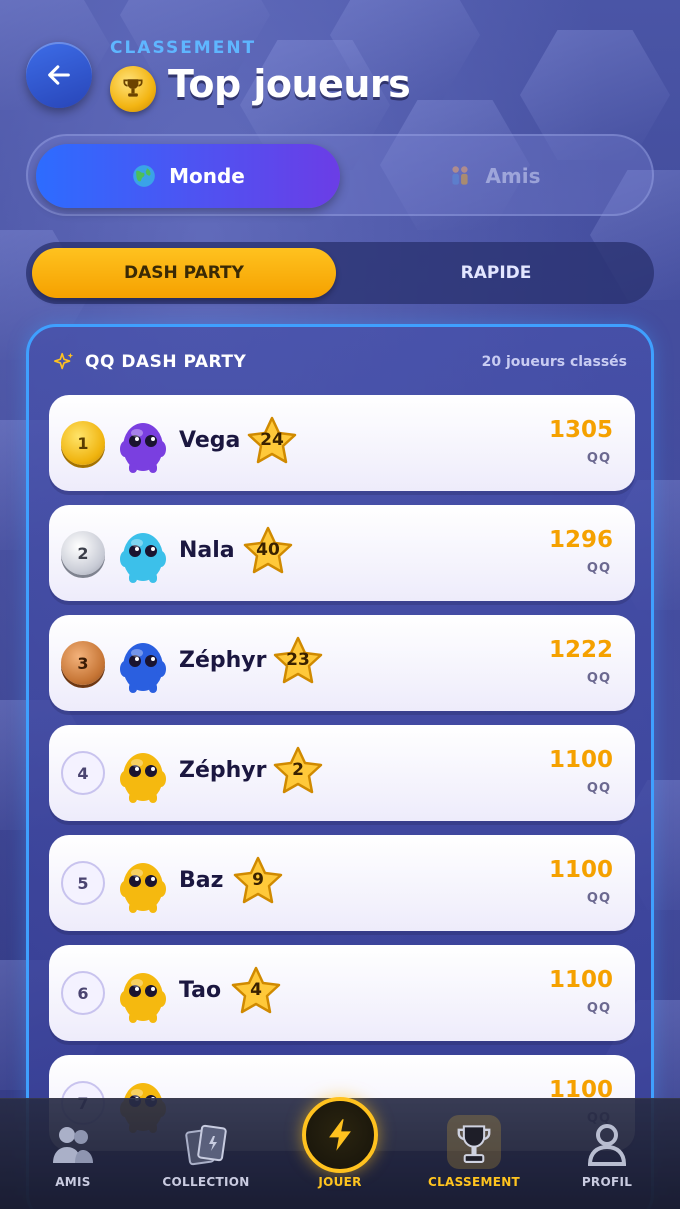 The height and width of the screenshot is (1209, 680). I want to click on scope-tabs: Monde Amis, so click(340, 175).